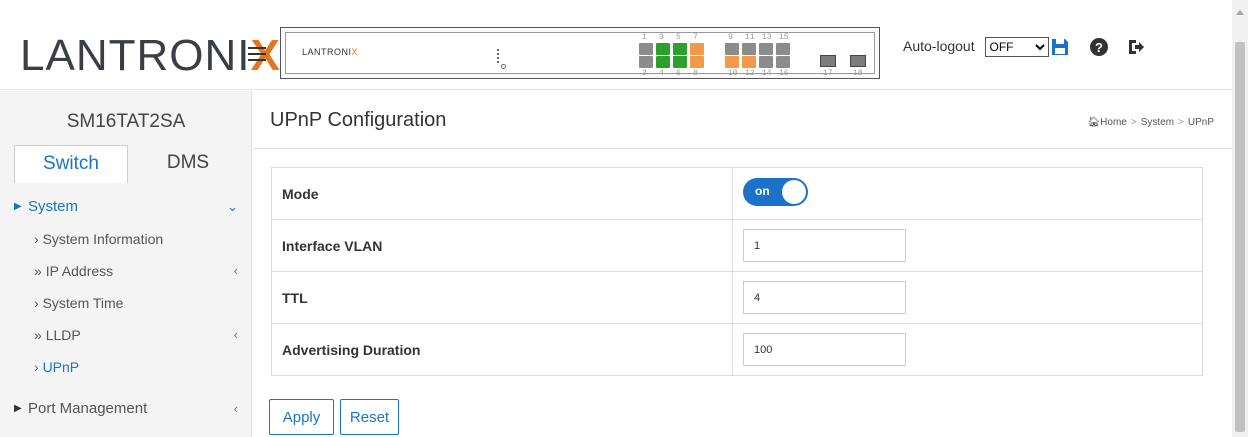  What do you see at coordinates (257, 54) in the screenshot?
I see `menu-icon` at bounding box center [257, 54].